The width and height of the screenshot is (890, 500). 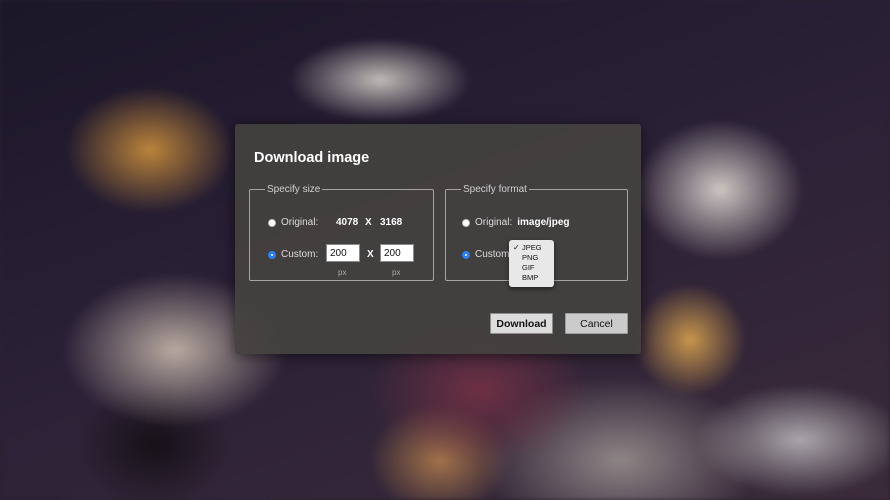 I want to click on format-option-label: GIF, so click(x=528, y=267).